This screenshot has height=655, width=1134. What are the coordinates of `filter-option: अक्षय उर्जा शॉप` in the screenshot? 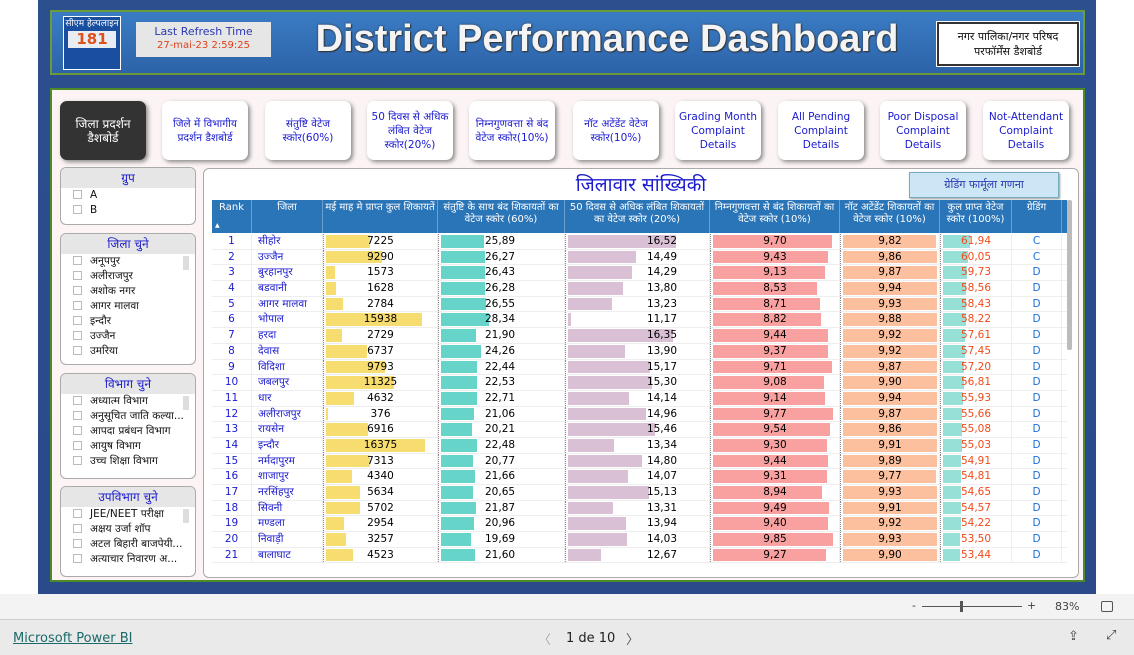 It's located at (128, 529).